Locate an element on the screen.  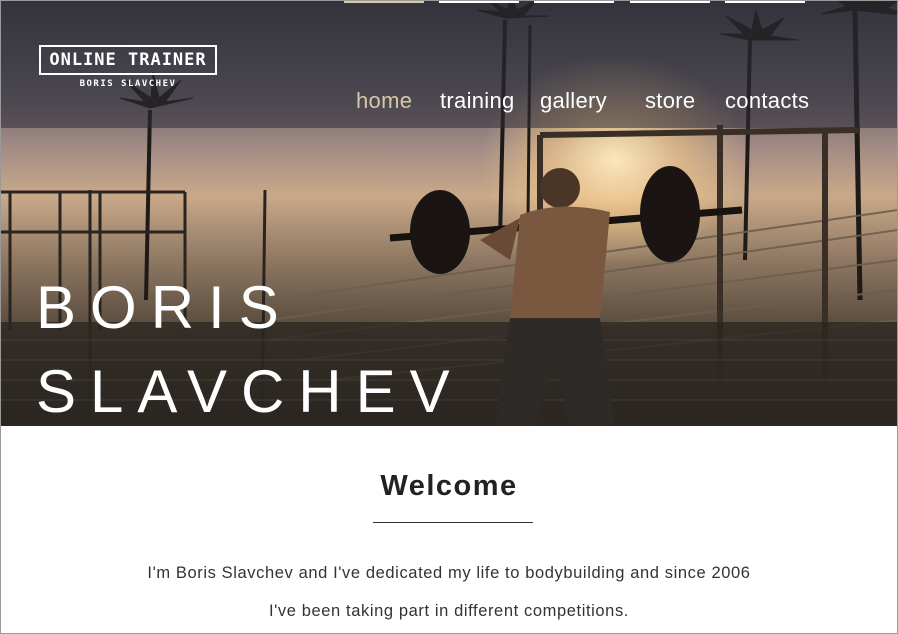
nav-indicator-store is located at coordinates (670, 1).